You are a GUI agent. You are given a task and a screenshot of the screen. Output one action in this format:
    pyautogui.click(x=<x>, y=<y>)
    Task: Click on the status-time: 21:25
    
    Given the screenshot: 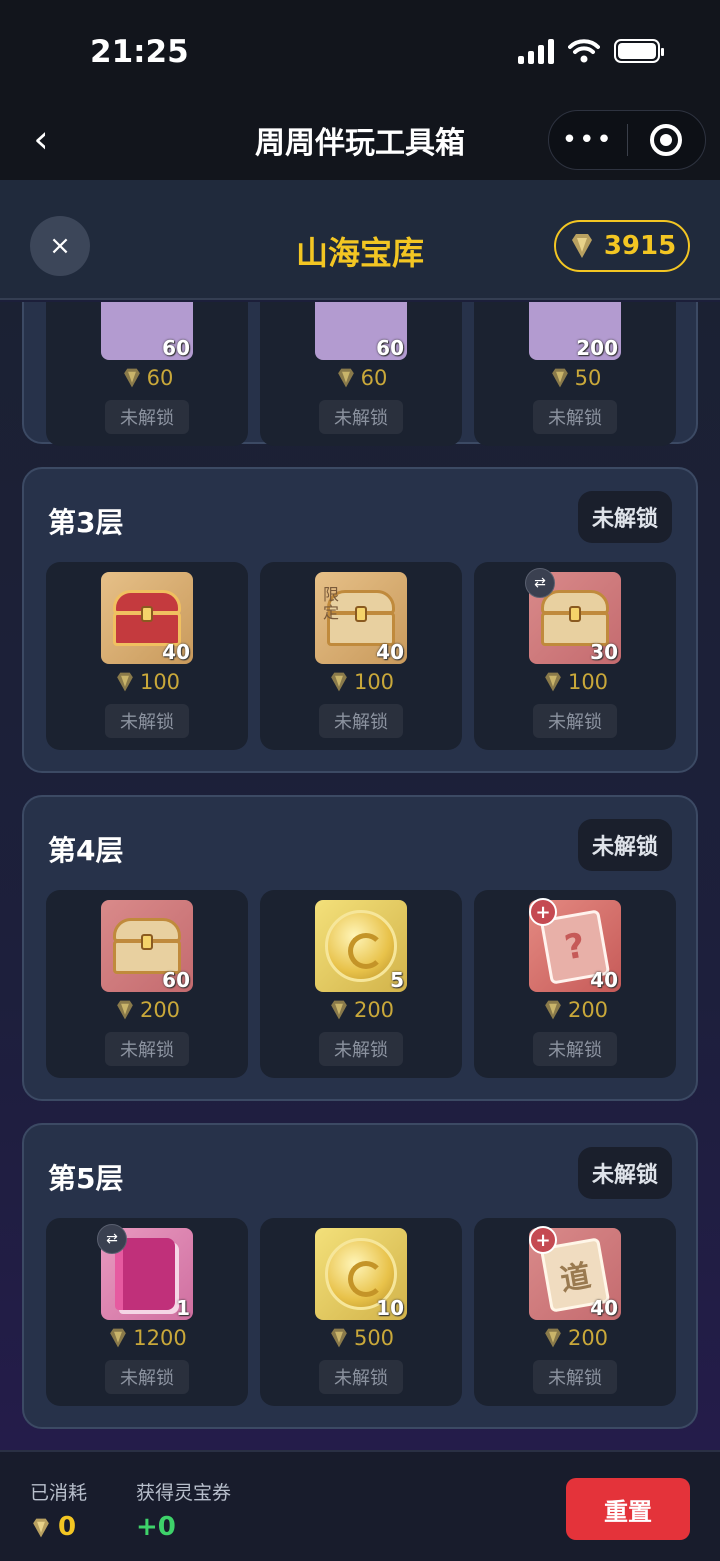 What is the action you would take?
    pyautogui.click(x=139, y=52)
    